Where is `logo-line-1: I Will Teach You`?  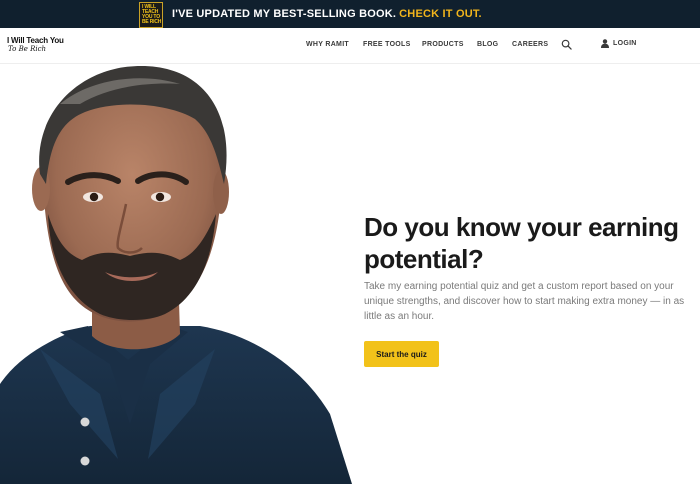 logo-line-1: I Will Teach You is located at coordinates (35, 40).